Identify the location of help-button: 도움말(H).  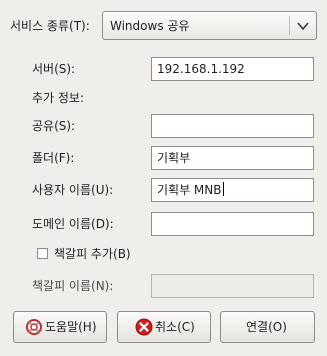
(60, 327).